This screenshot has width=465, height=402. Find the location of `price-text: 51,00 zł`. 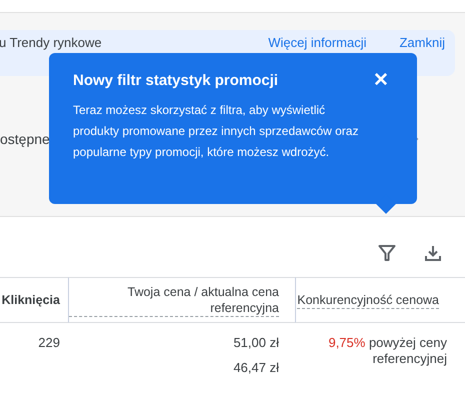

price-text: 51,00 zł is located at coordinates (256, 342).